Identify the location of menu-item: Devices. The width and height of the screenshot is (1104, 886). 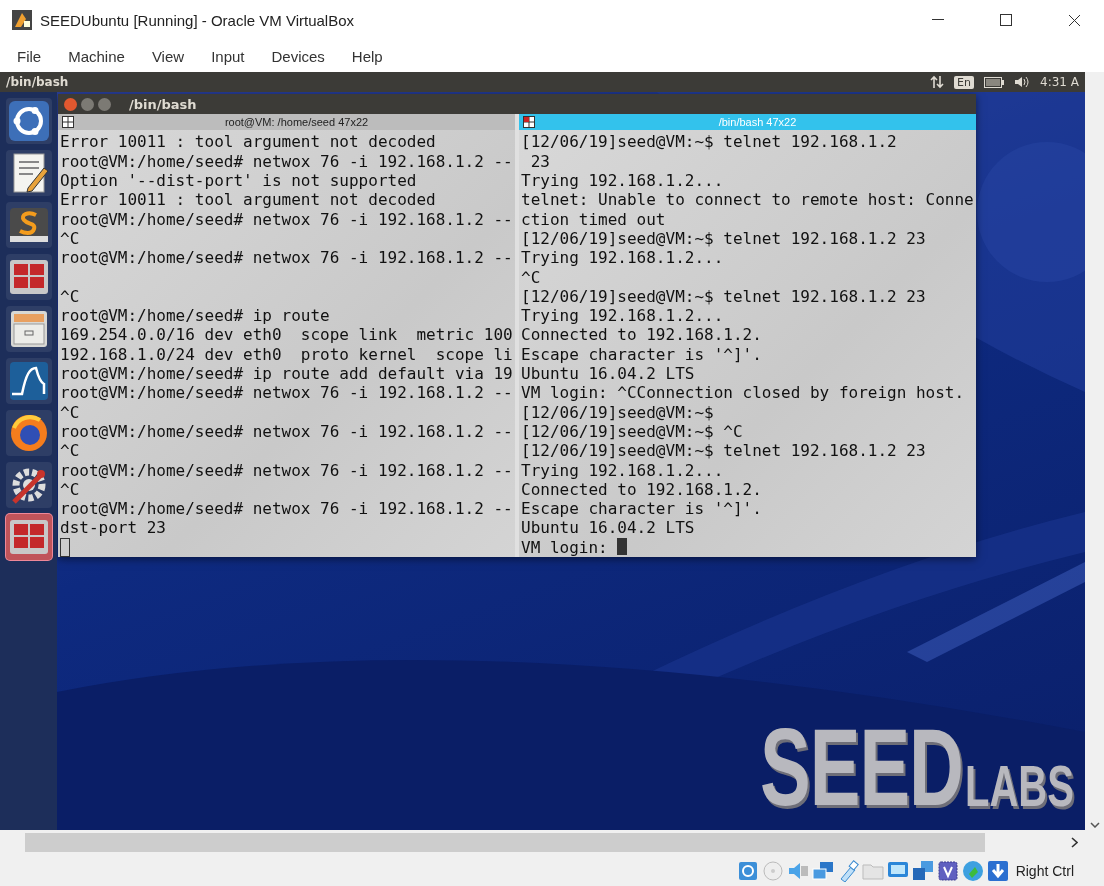
(298, 56).